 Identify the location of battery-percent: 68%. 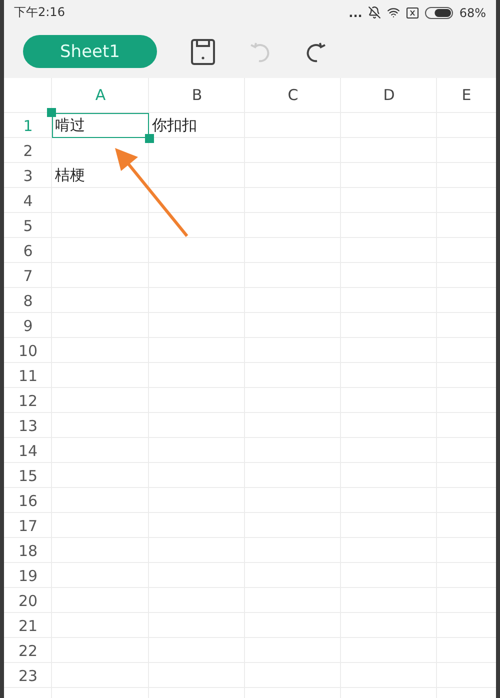
(472, 13).